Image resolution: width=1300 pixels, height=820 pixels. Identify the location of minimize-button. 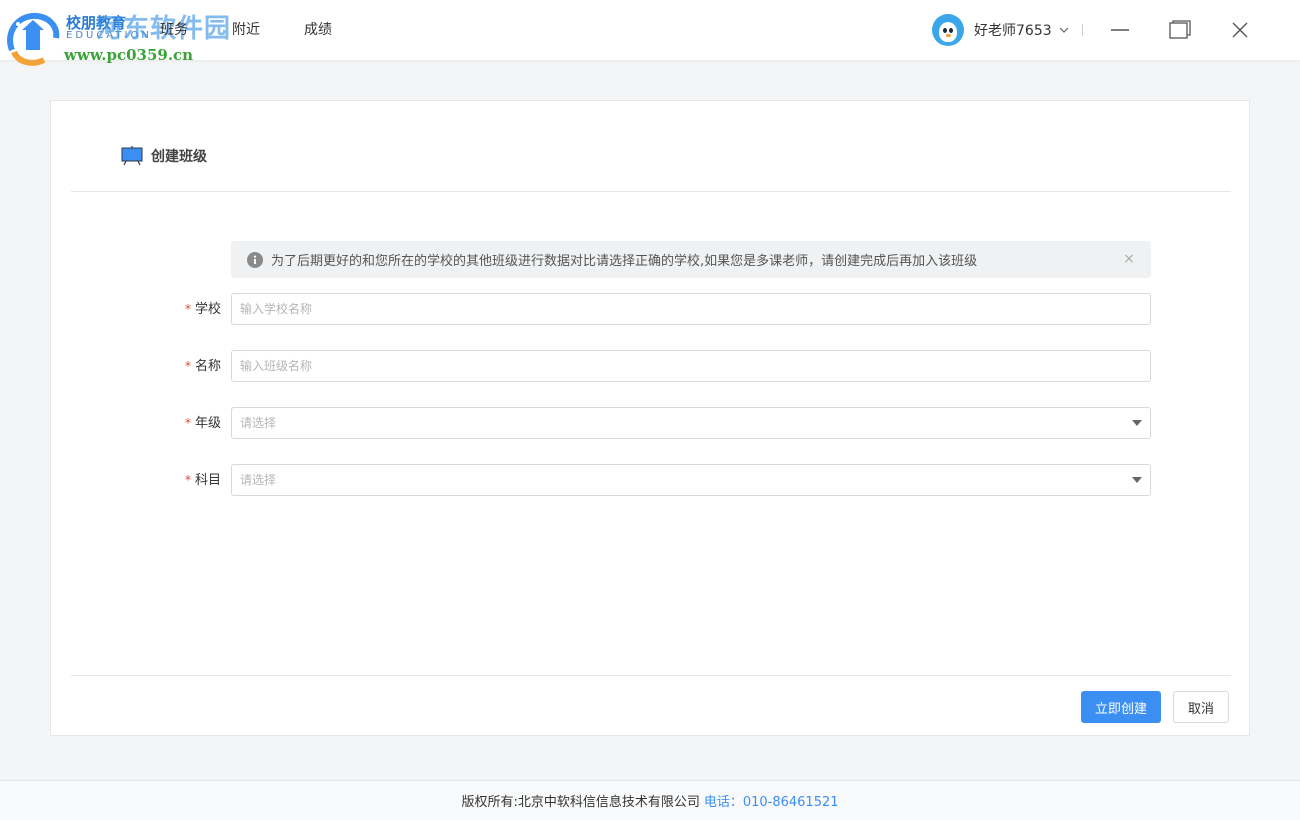
(1120, 30).